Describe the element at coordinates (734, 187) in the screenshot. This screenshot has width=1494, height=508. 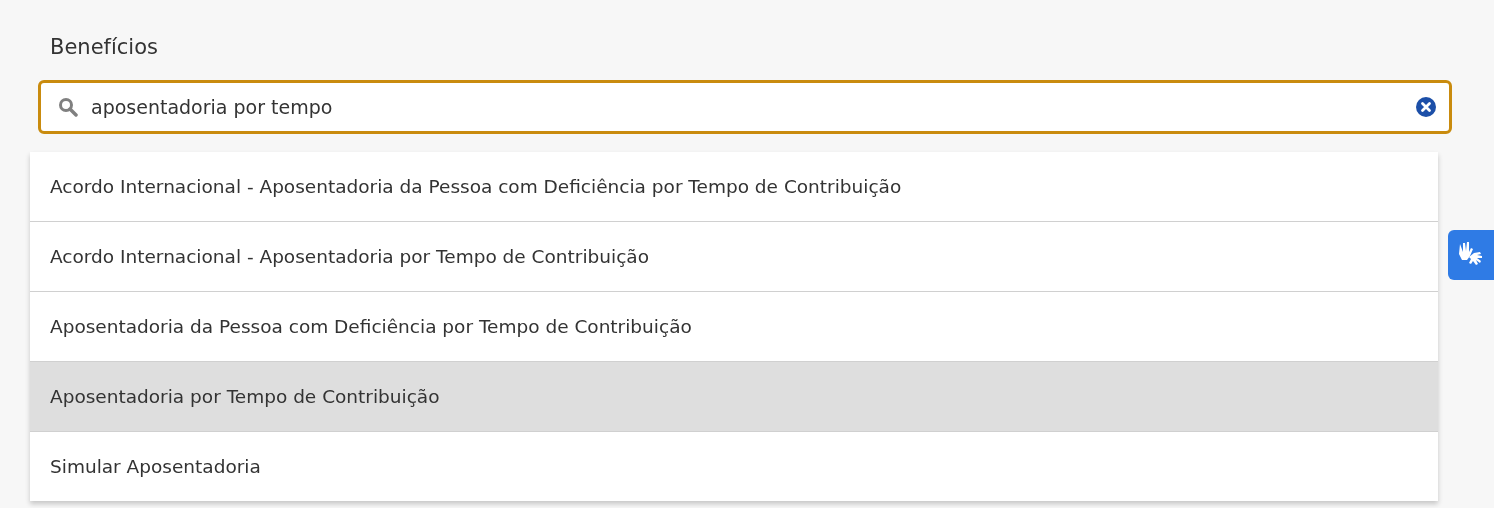
I see `suggestion-item: Acordo Internacional - Aposentadoria da Pessoa com Deficiência por Tempo de Contribuição` at that location.